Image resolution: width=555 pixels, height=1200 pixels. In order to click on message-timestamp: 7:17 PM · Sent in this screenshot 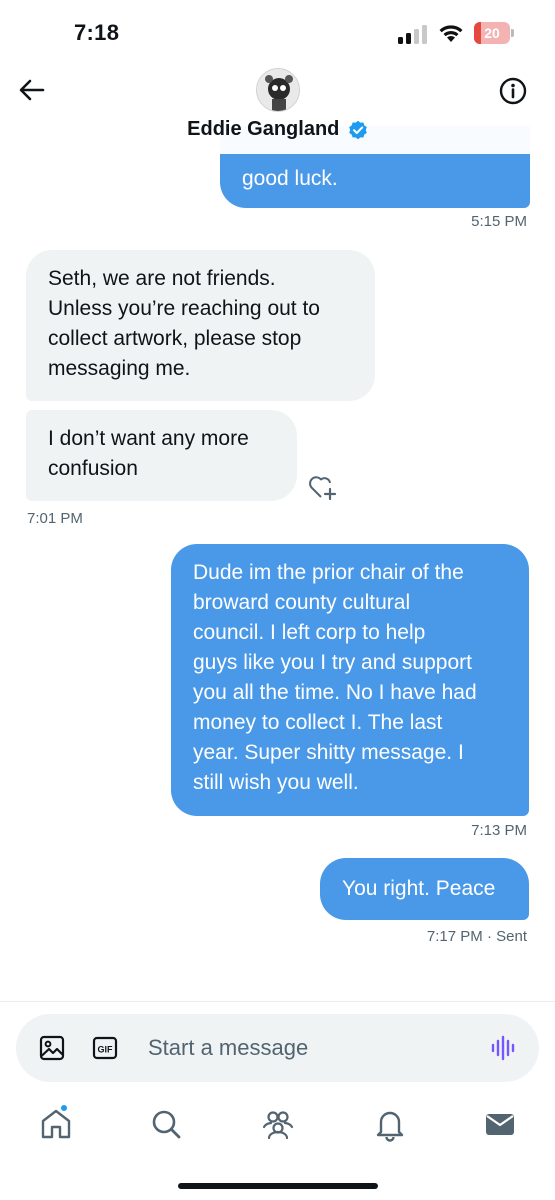, I will do `click(477, 936)`.